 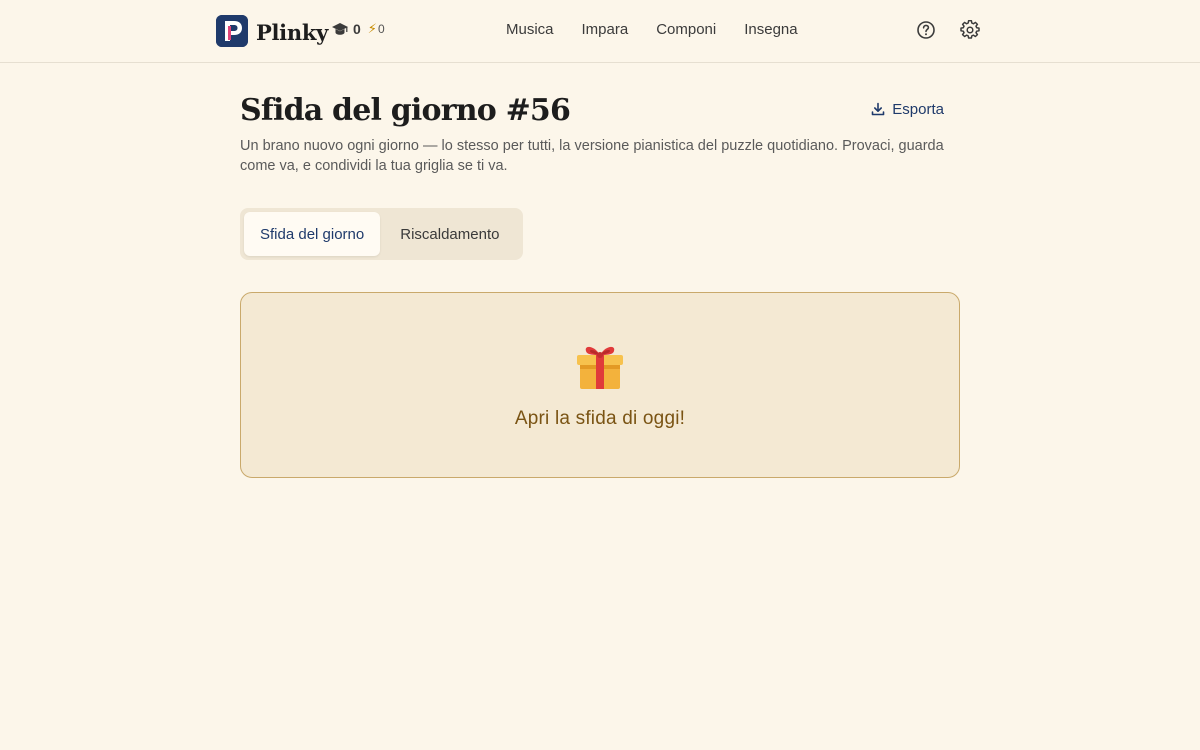 I want to click on streak-count: 0, so click(x=357, y=29).